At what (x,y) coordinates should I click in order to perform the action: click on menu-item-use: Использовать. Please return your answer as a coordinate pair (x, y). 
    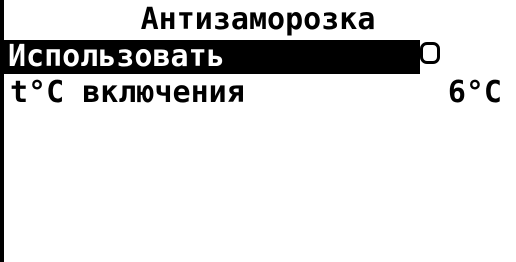
    Looking at the image, I should click on (212, 57).